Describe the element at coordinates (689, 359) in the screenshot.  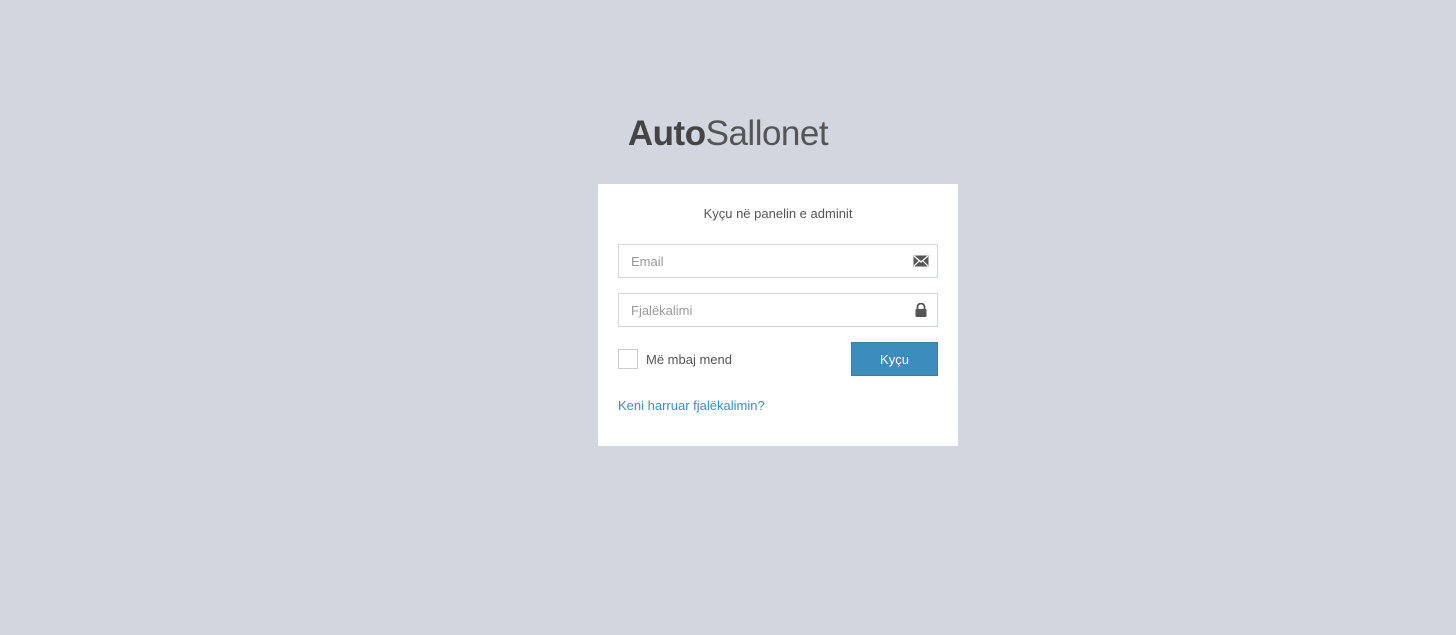
I see `remember-me-label: Më mbaj mend` at that location.